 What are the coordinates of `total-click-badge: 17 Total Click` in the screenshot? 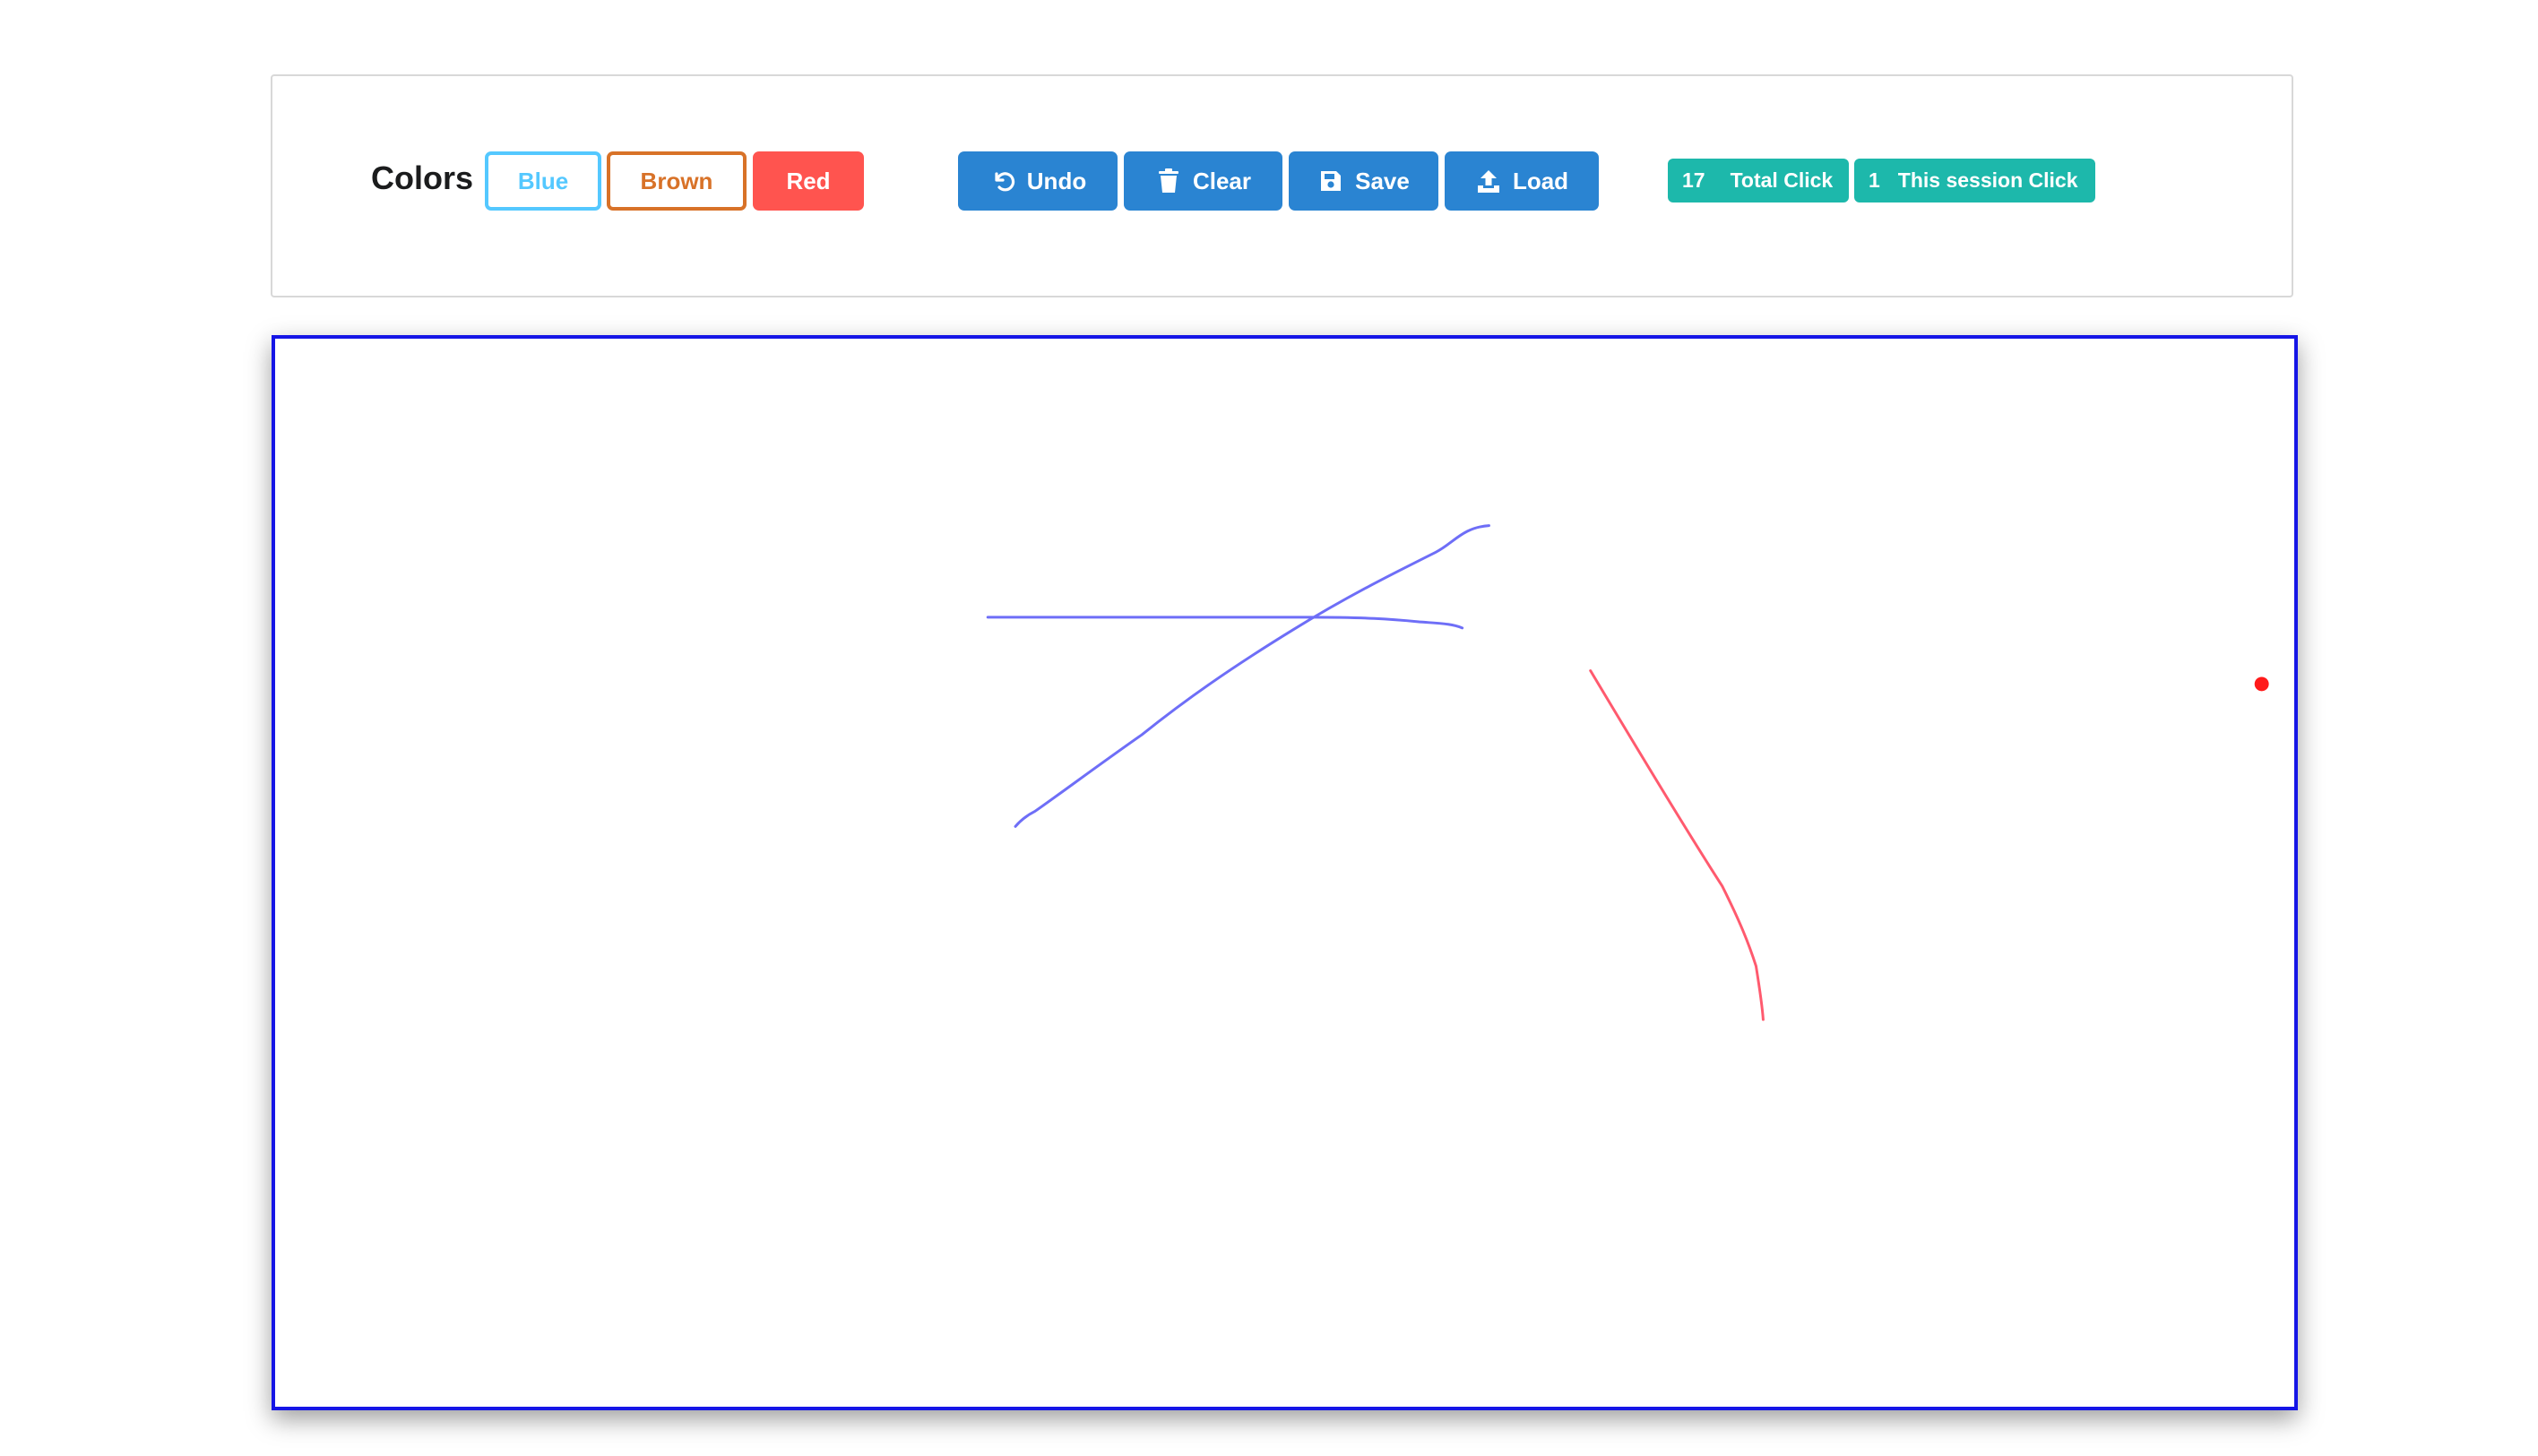 It's located at (1758, 180).